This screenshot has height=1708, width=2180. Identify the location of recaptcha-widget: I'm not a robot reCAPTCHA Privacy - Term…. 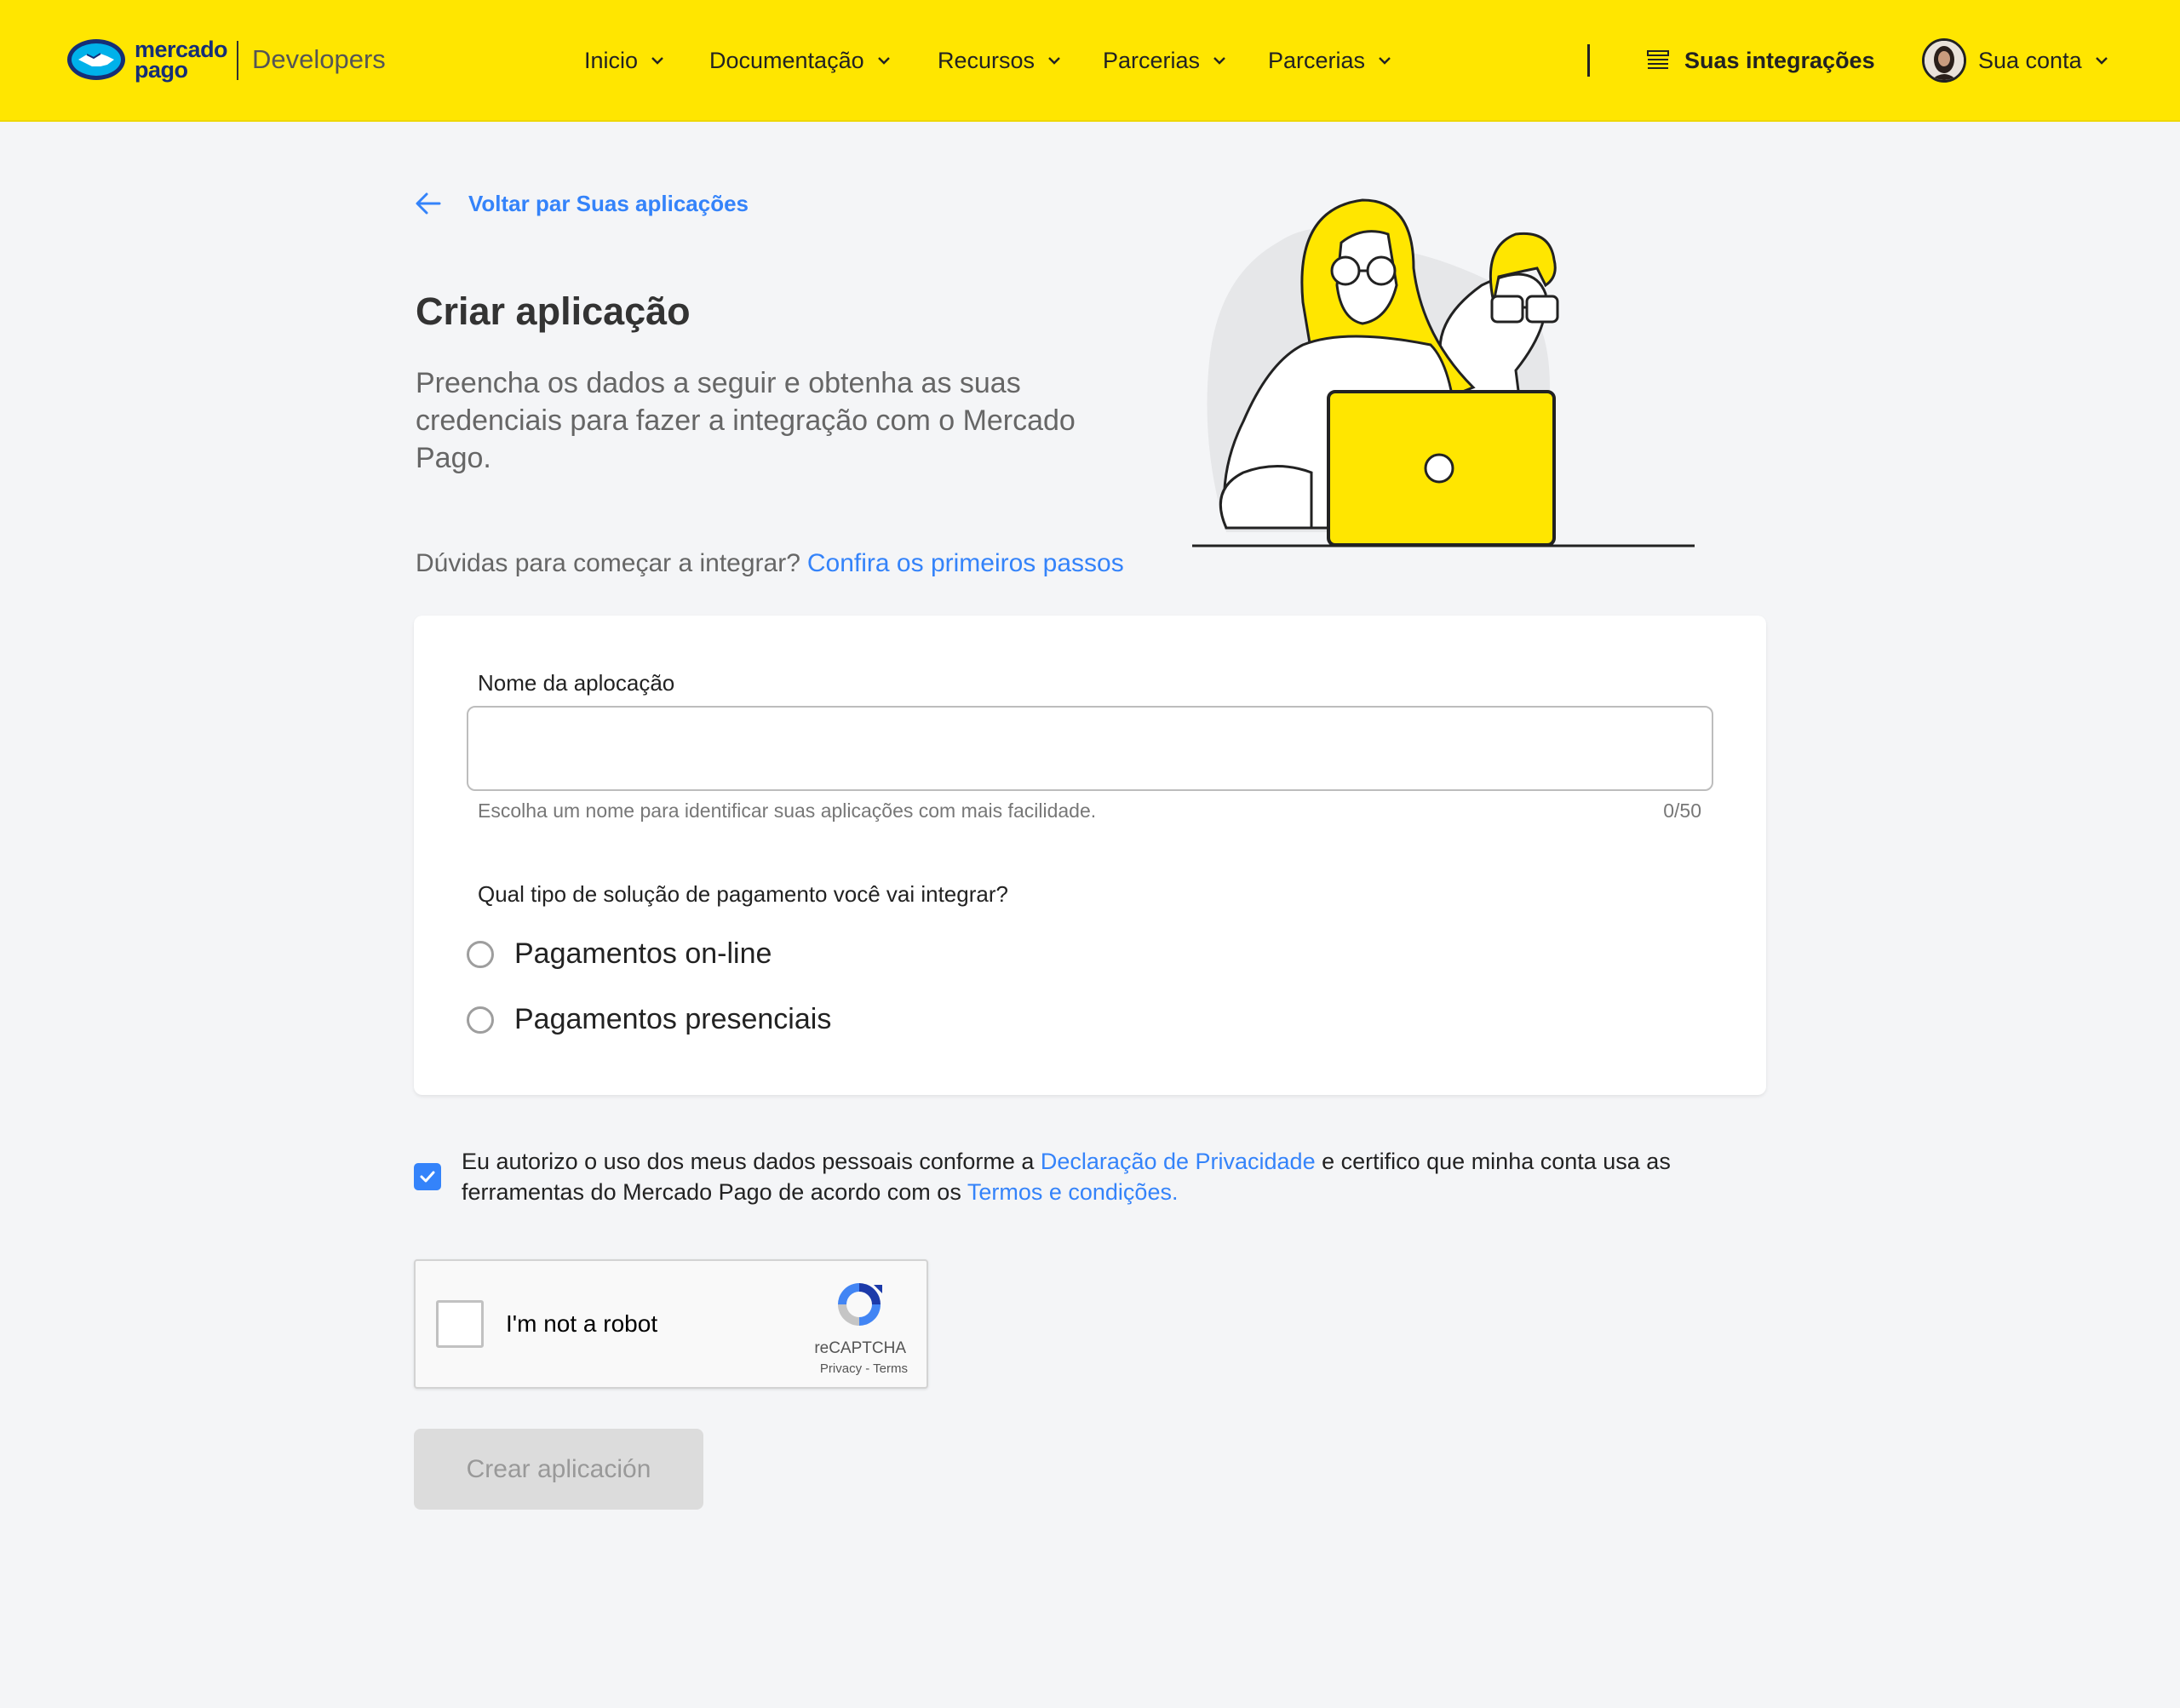
(671, 1324).